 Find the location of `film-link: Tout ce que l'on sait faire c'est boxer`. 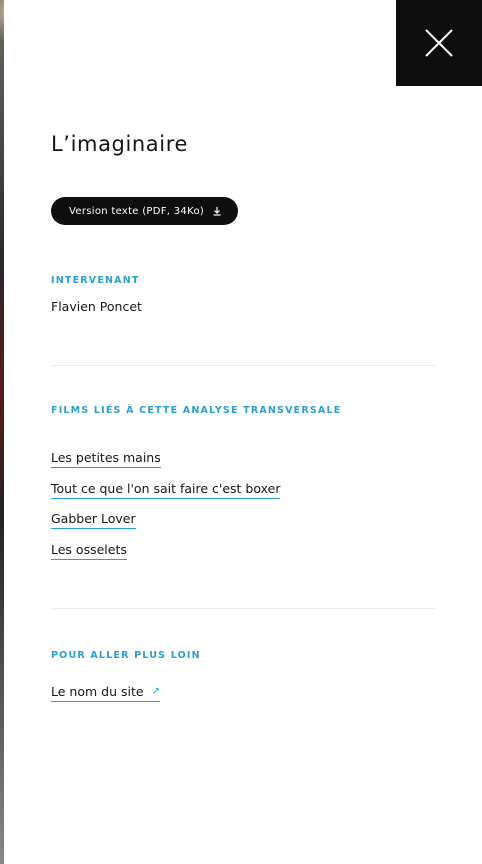

film-link: Tout ce que l'on sait faire c'est boxer is located at coordinates (166, 490).